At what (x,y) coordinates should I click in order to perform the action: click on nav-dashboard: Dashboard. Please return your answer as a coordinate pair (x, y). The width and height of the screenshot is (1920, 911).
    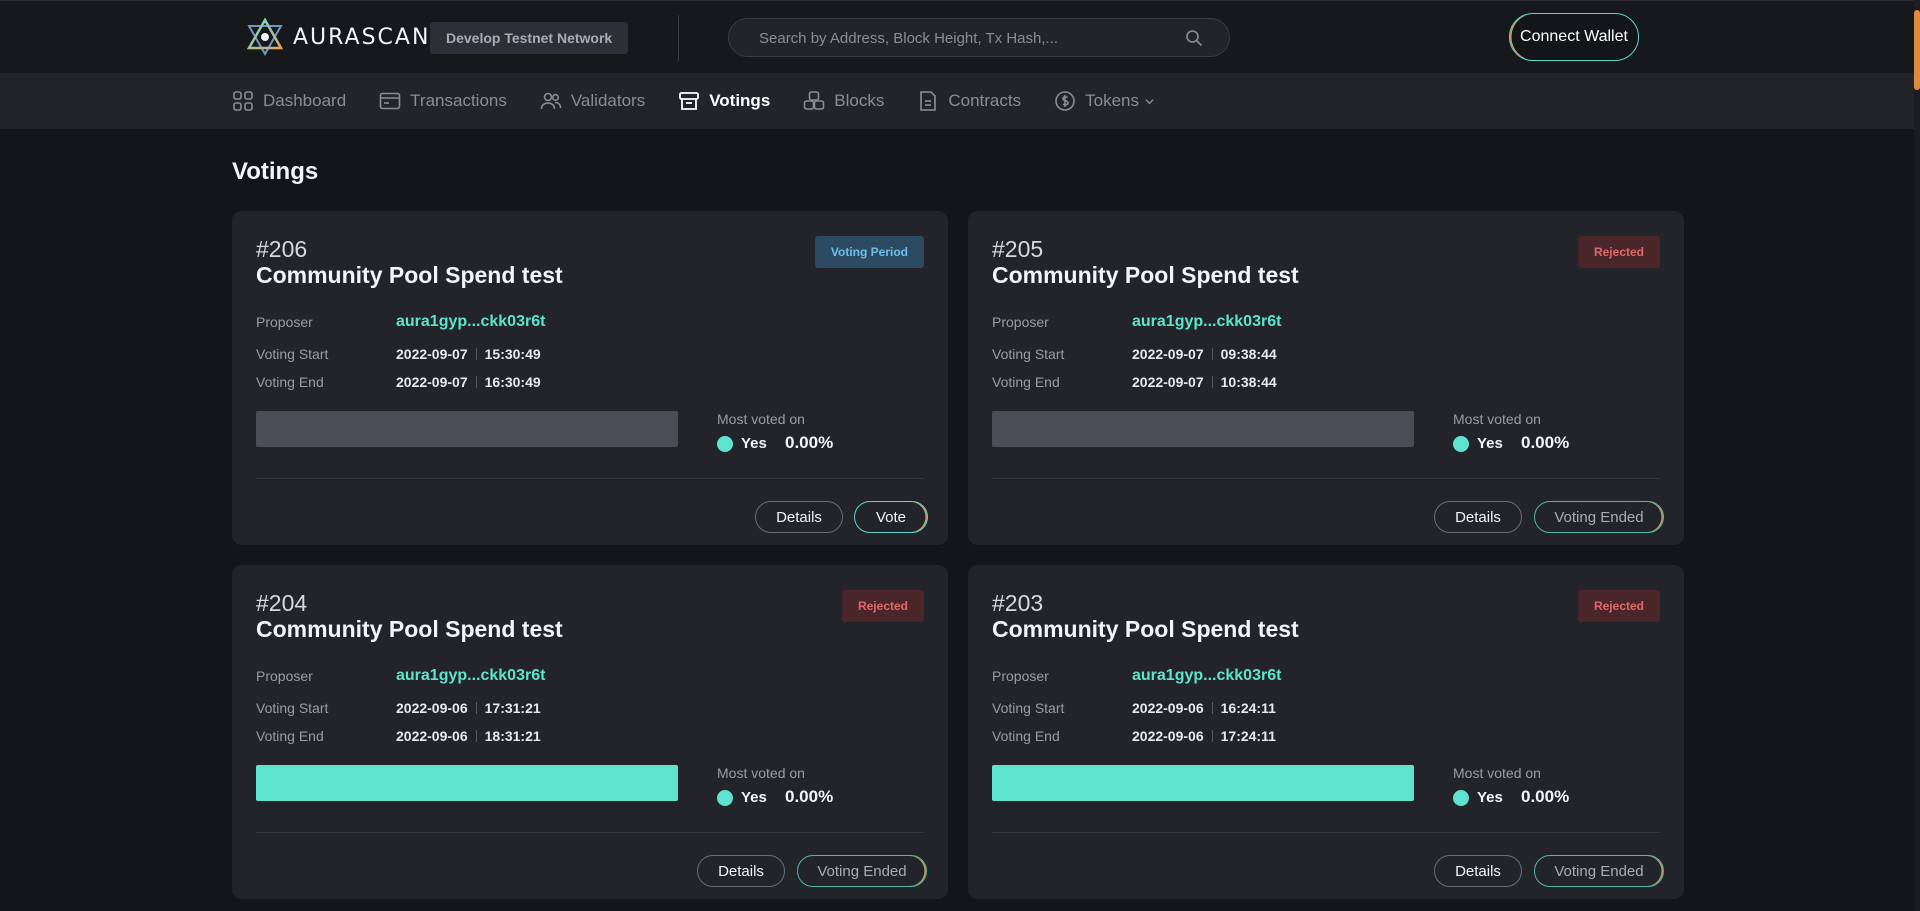
    Looking at the image, I should click on (289, 101).